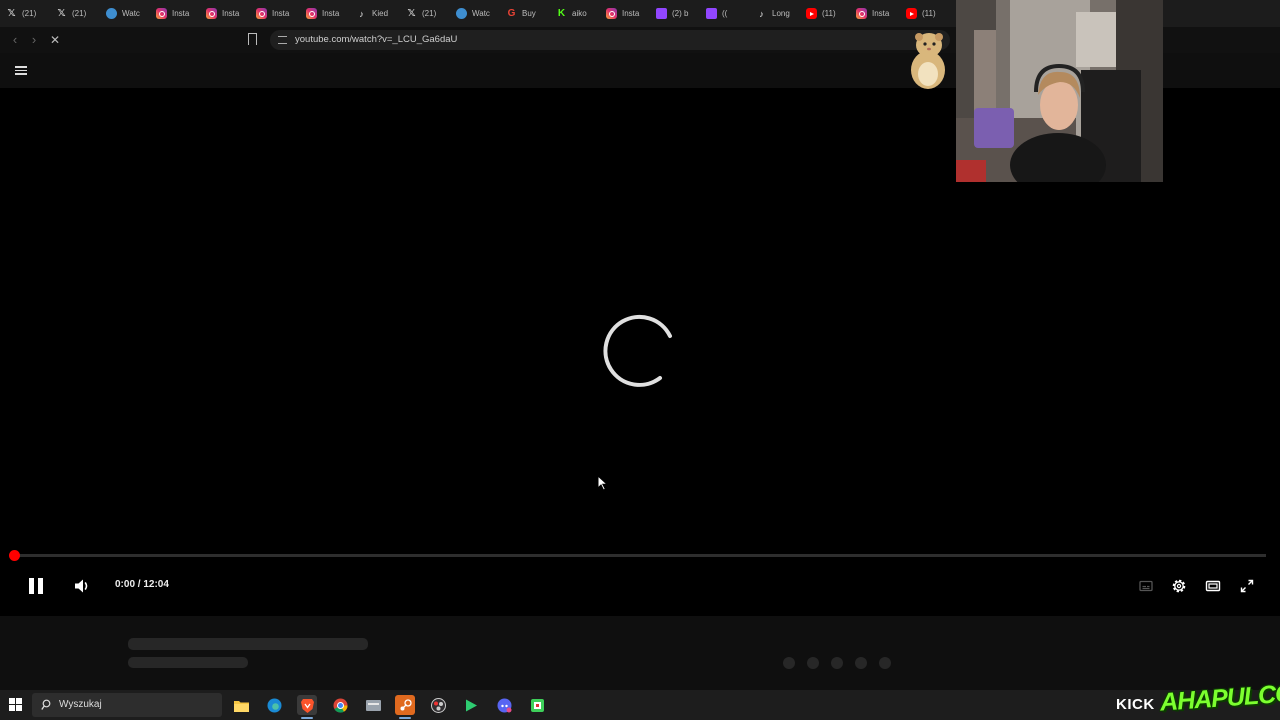  I want to click on back-button: ‹, so click(15, 40).